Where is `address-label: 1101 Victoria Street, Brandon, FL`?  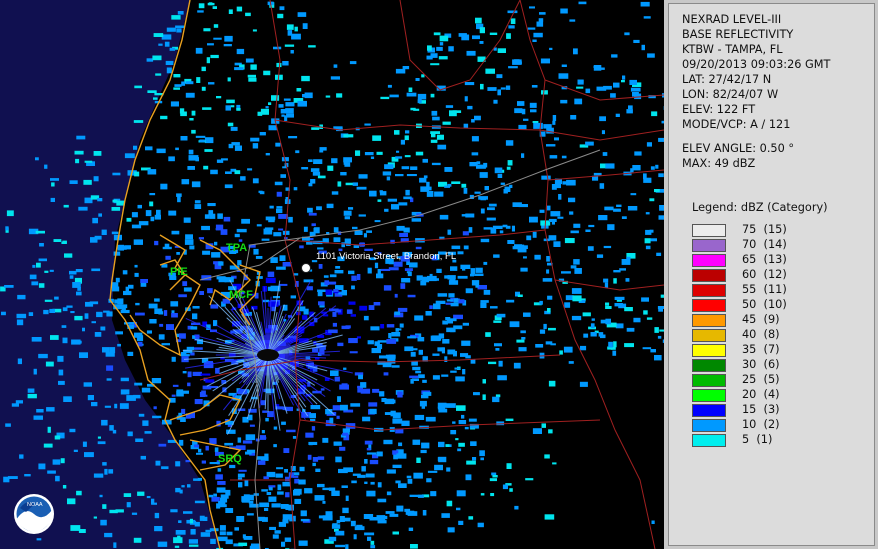
address-label: 1101 Victoria Street, Brandon, FL is located at coordinates (386, 256).